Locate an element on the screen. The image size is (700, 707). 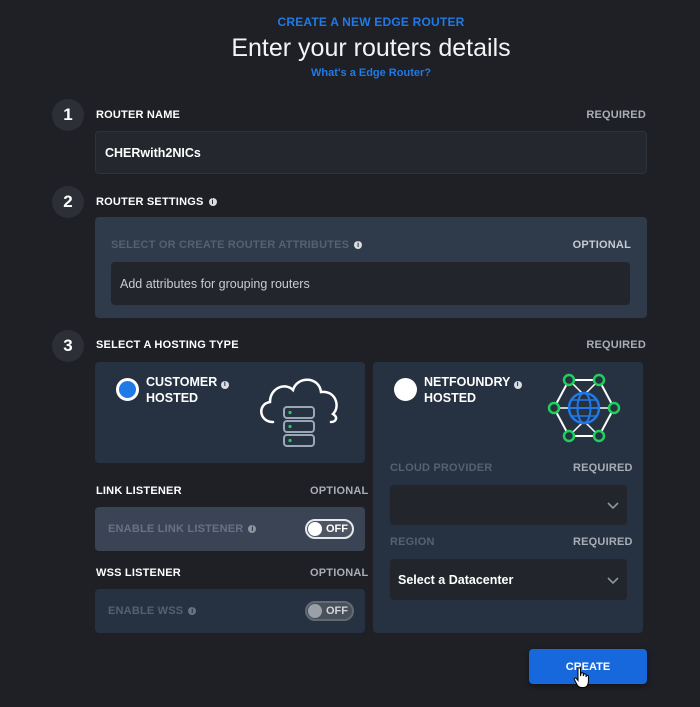
region-label: REGION is located at coordinates (412, 542).